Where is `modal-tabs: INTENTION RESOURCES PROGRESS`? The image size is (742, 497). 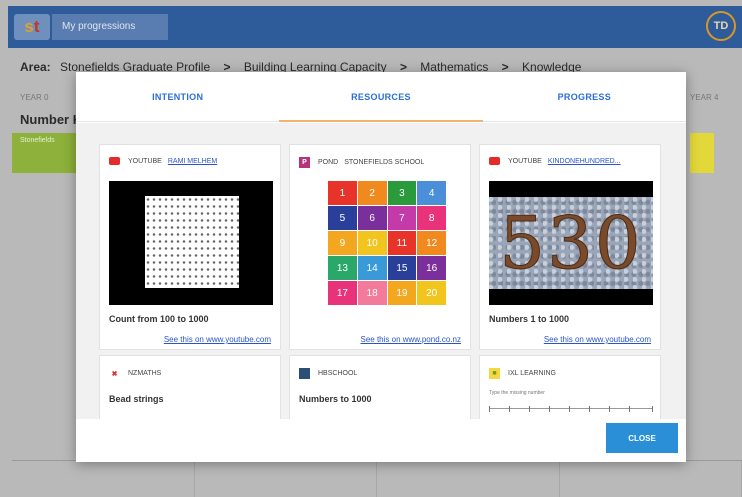
modal-tabs: INTENTION RESOURCES PROGRESS is located at coordinates (381, 97).